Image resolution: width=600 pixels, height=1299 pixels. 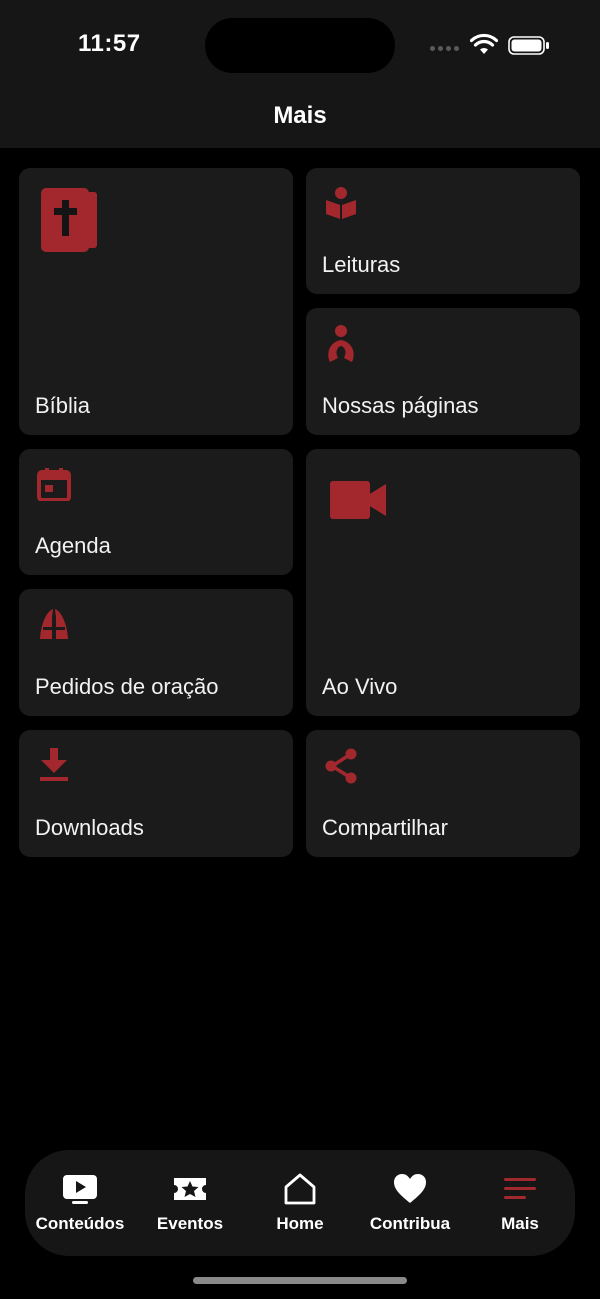 What do you see at coordinates (89, 827) in the screenshot?
I see `tile-label: Downloads` at bounding box center [89, 827].